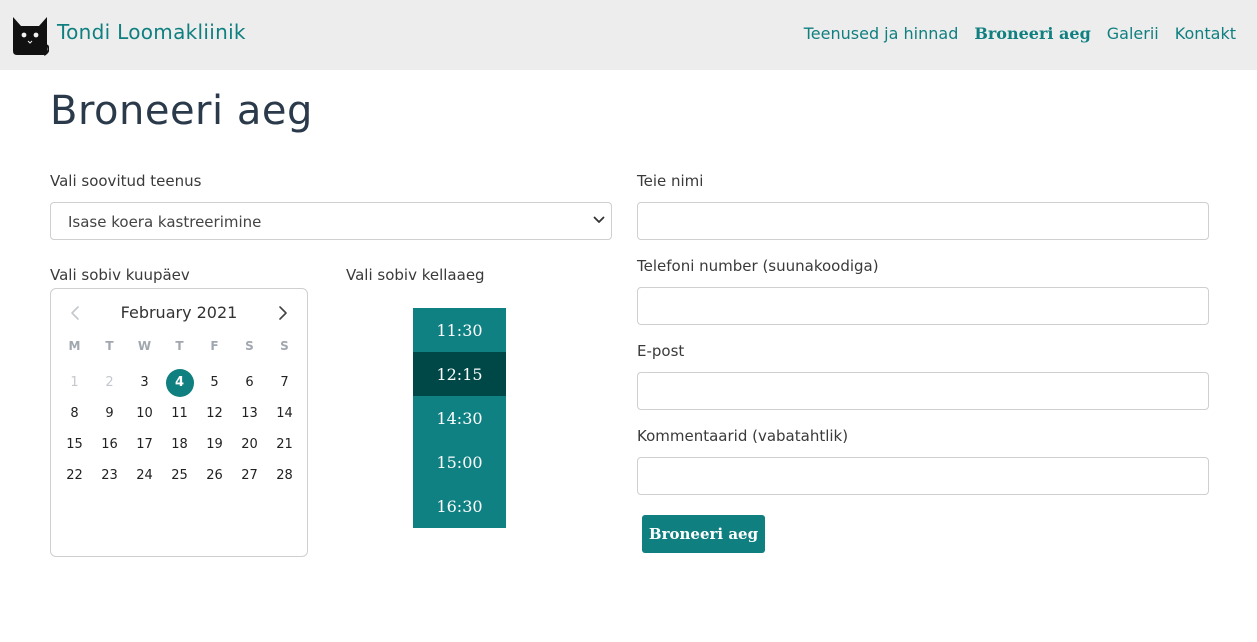  Describe the element at coordinates (144, 475) in the screenshot. I see `calendar-day: 24` at that location.